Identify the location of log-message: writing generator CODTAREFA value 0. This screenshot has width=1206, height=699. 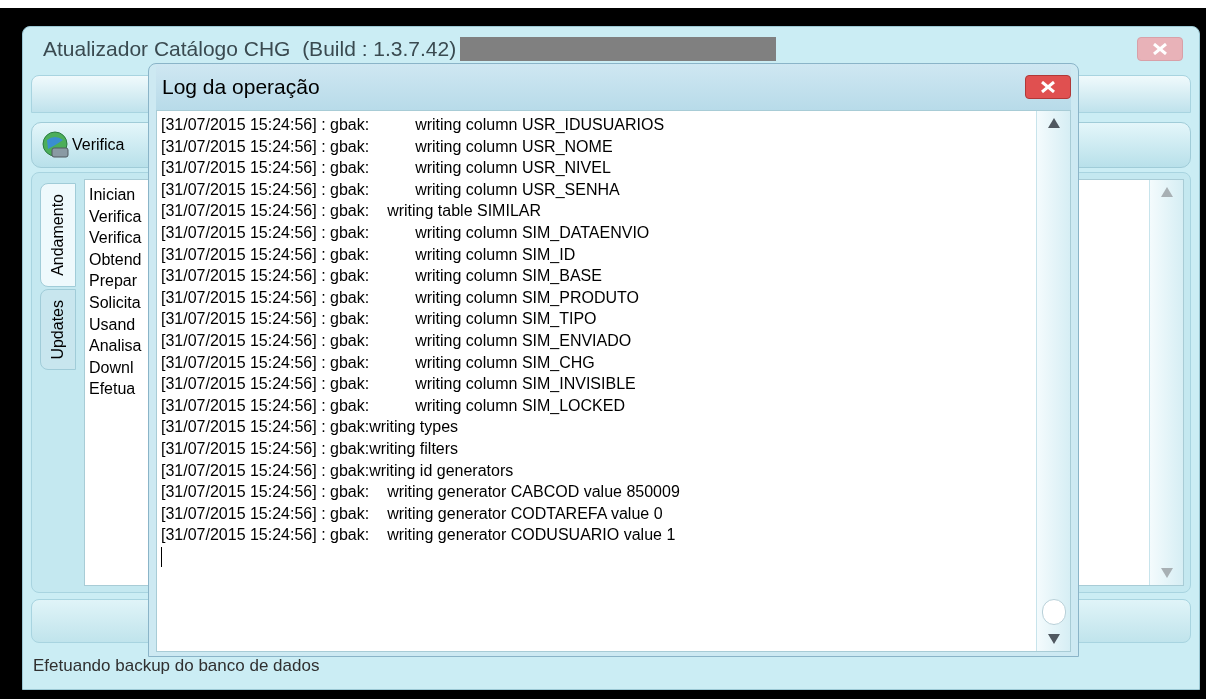
(525, 513).